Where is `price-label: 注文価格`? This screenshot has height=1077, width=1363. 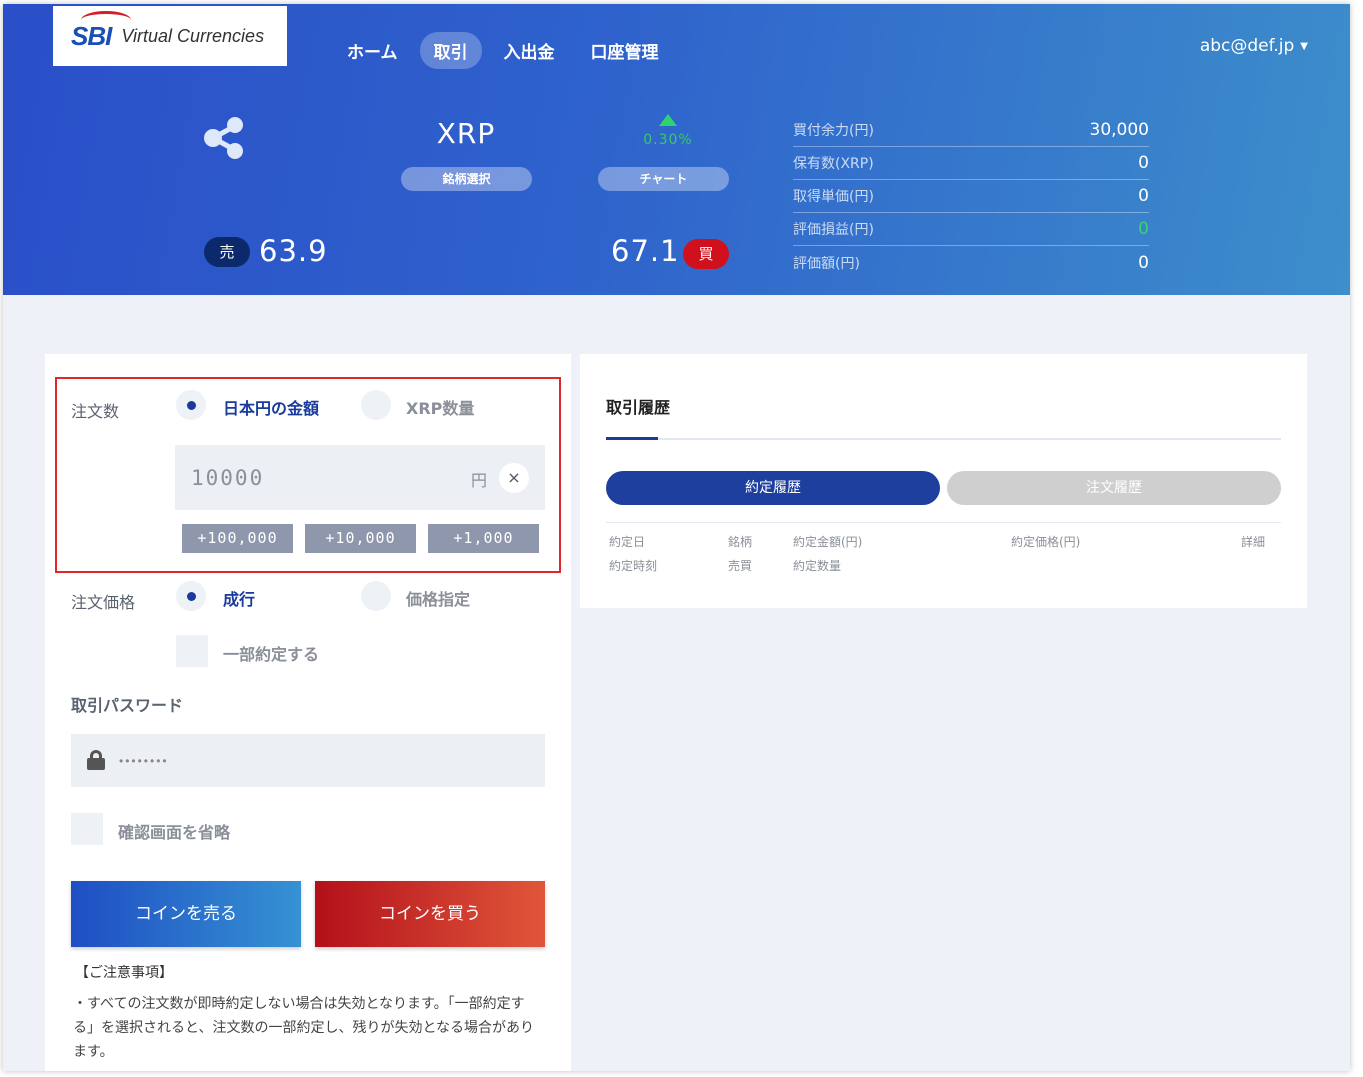 price-label: 注文価格 is located at coordinates (103, 602).